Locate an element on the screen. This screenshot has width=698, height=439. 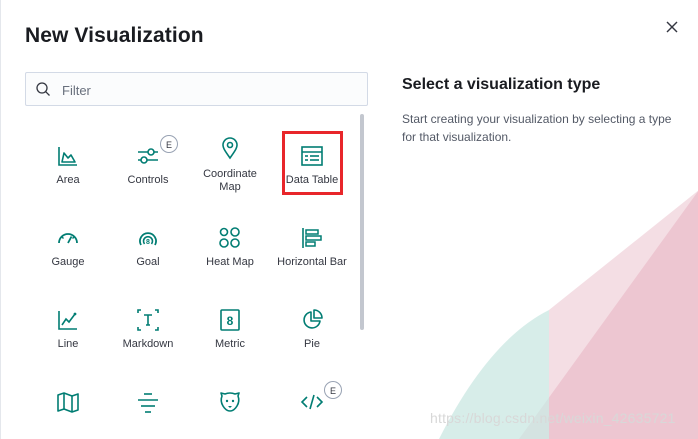
metric-icon: 8 is located at coordinates (230, 320).